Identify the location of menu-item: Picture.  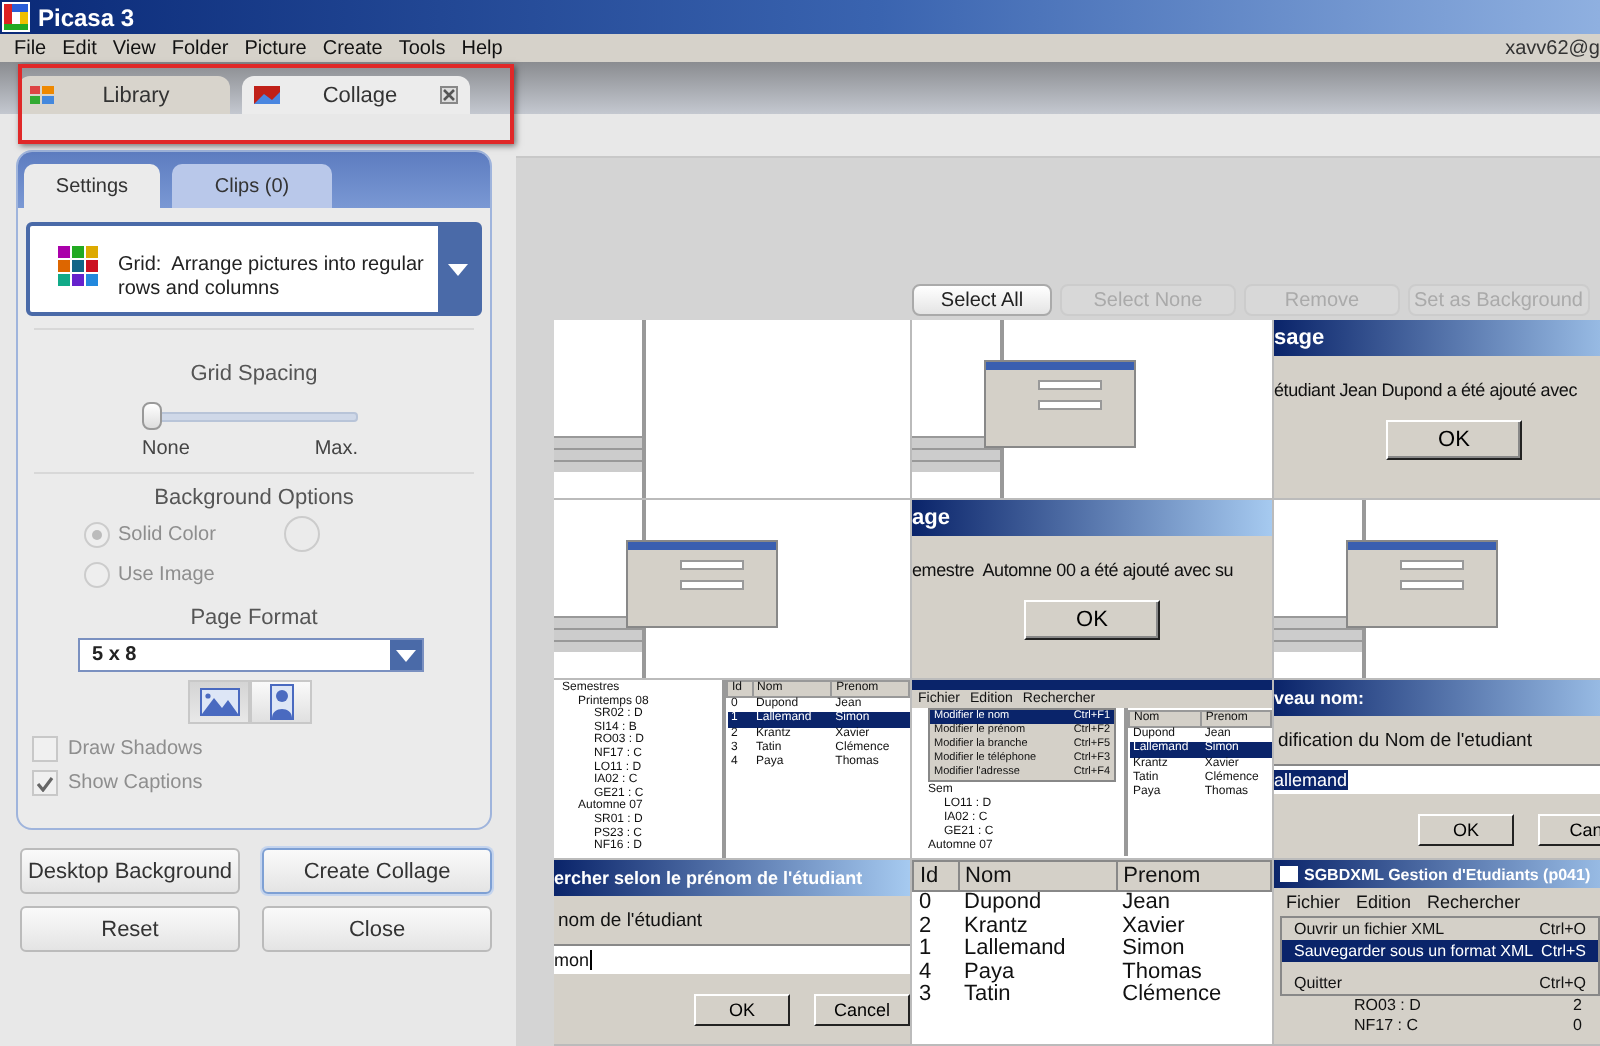
(275, 48).